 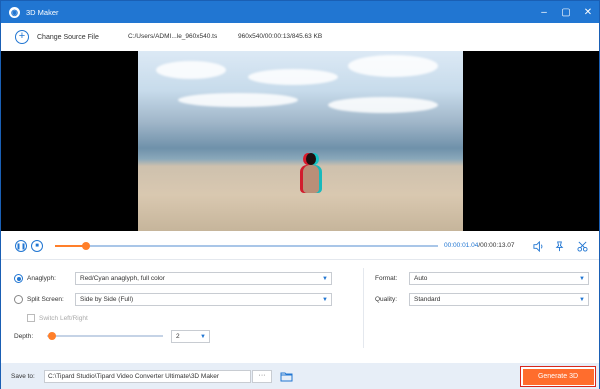 What do you see at coordinates (18, 299) in the screenshot?
I see `split-screen-radio` at bounding box center [18, 299].